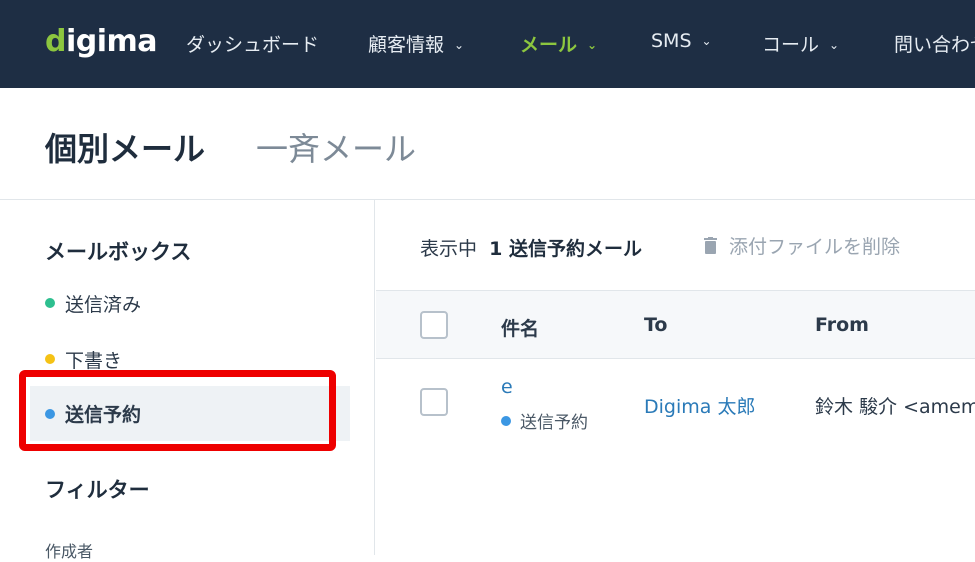 The width and height of the screenshot is (975, 562). I want to click on trash-icon, so click(710, 245).